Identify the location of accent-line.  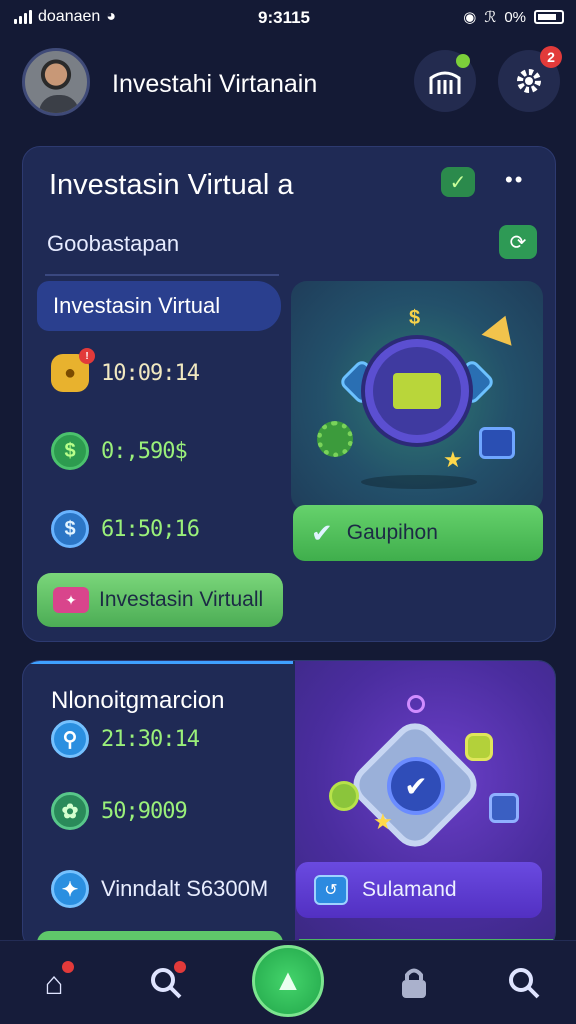
(158, 662).